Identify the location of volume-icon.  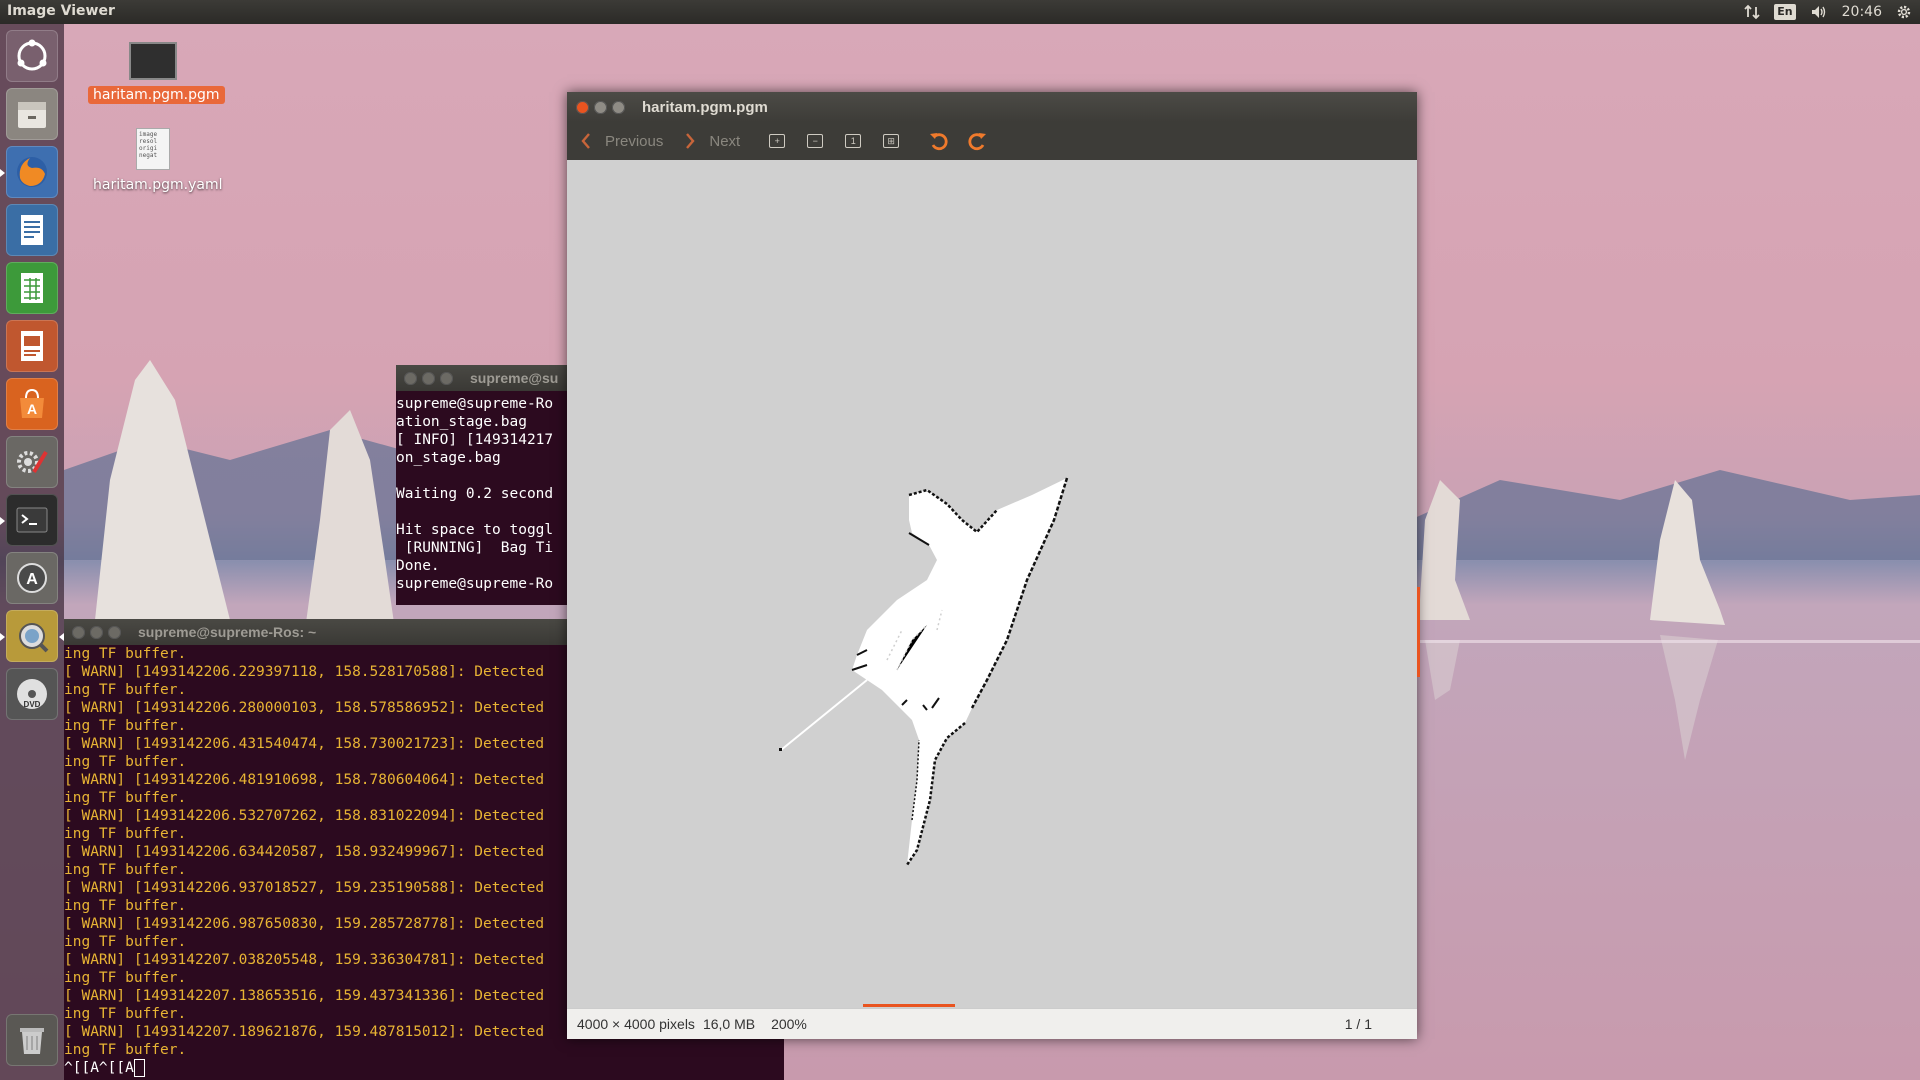
(1819, 12).